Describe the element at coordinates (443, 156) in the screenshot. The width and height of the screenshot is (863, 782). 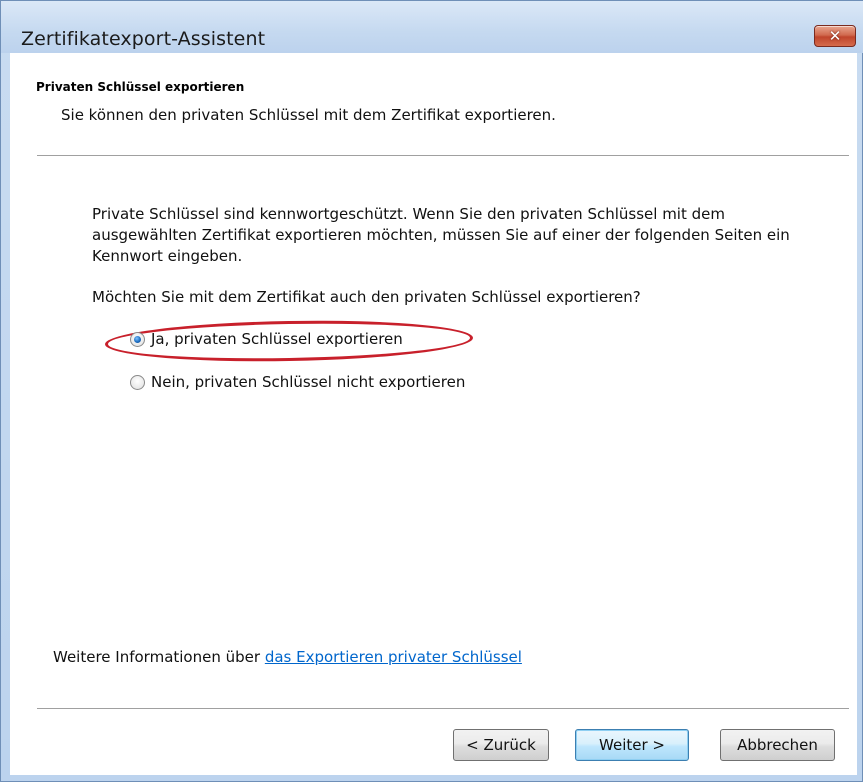
I see `header-divider` at that location.